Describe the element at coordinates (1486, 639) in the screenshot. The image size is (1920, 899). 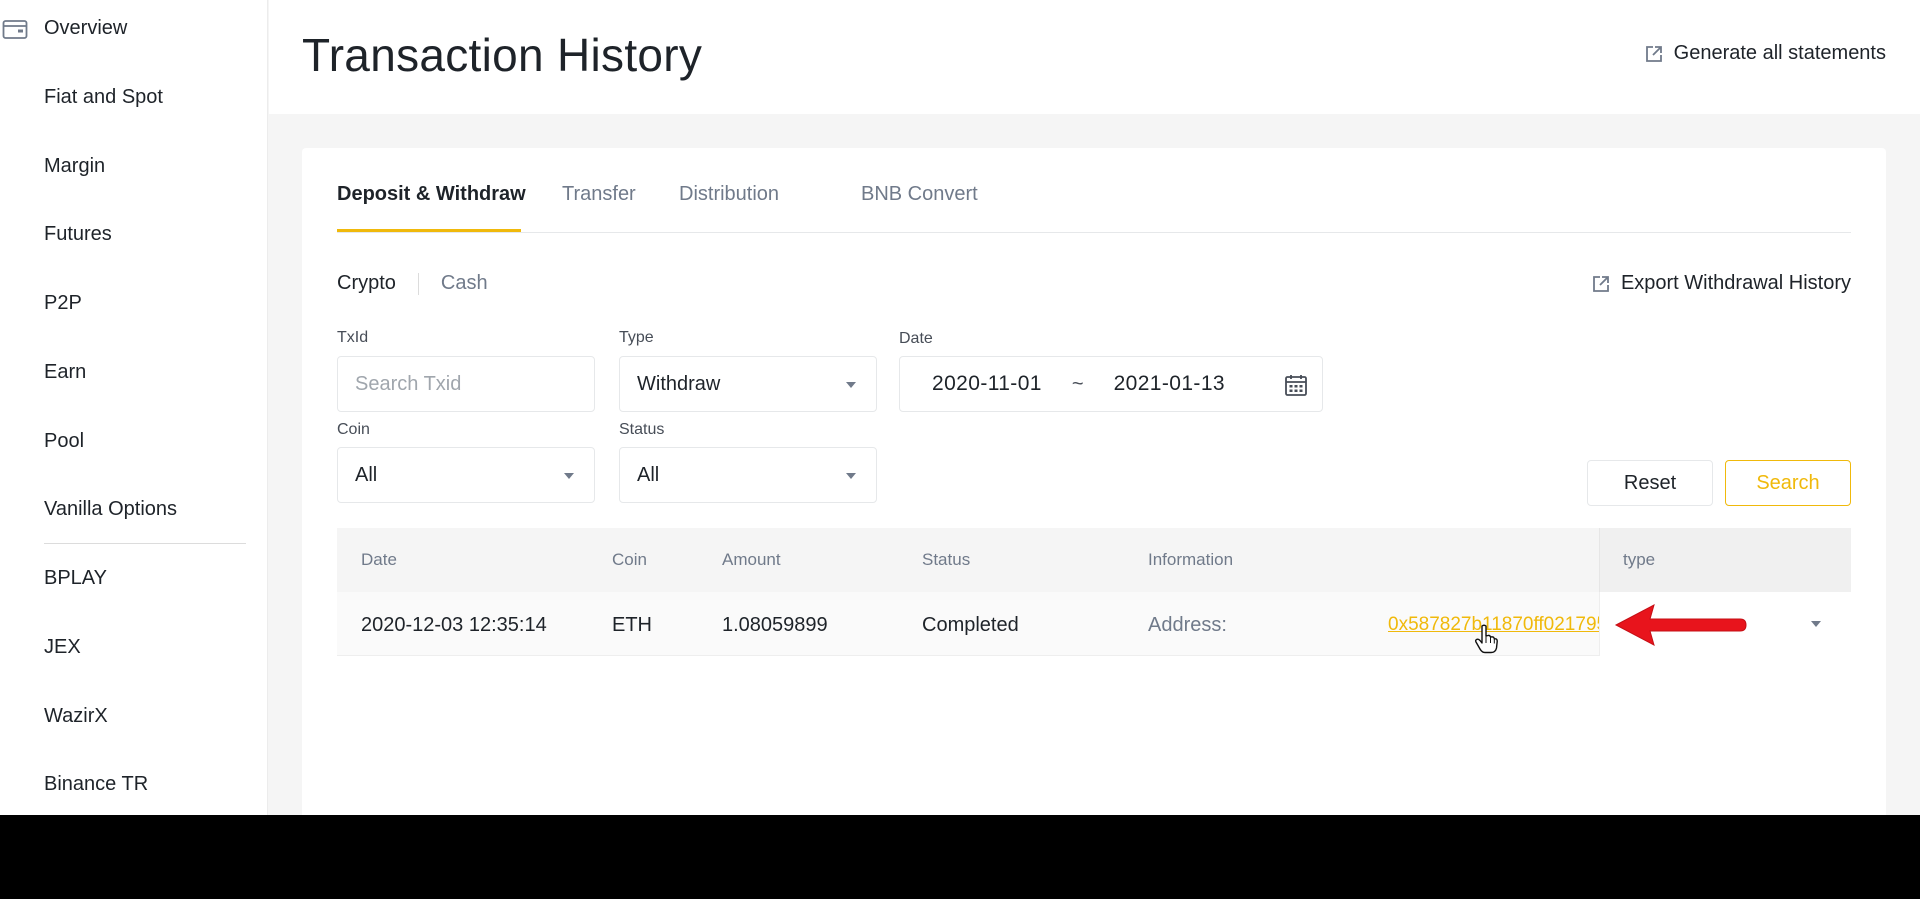
I see `pointer-hand-icon` at that location.